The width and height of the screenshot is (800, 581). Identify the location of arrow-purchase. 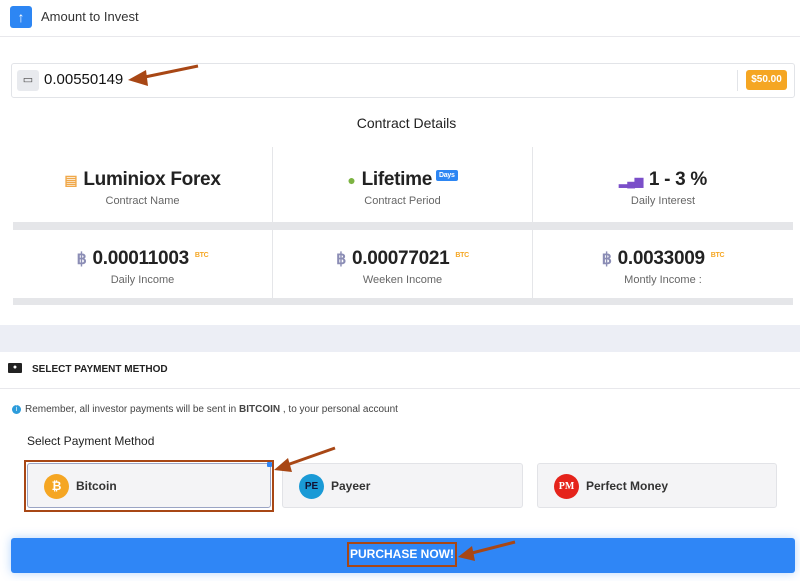
(491, 548).